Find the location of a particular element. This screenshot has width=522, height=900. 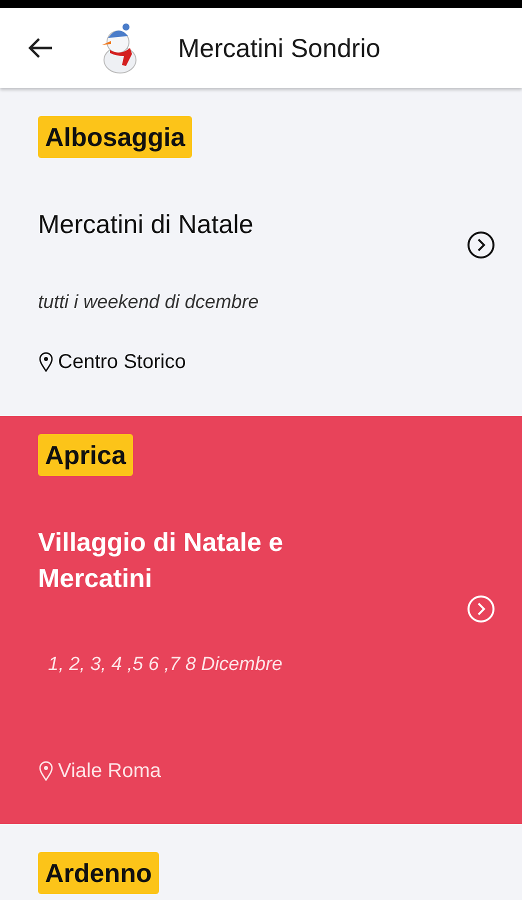

event-title: Mercatini di Natale is located at coordinates (146, 224).